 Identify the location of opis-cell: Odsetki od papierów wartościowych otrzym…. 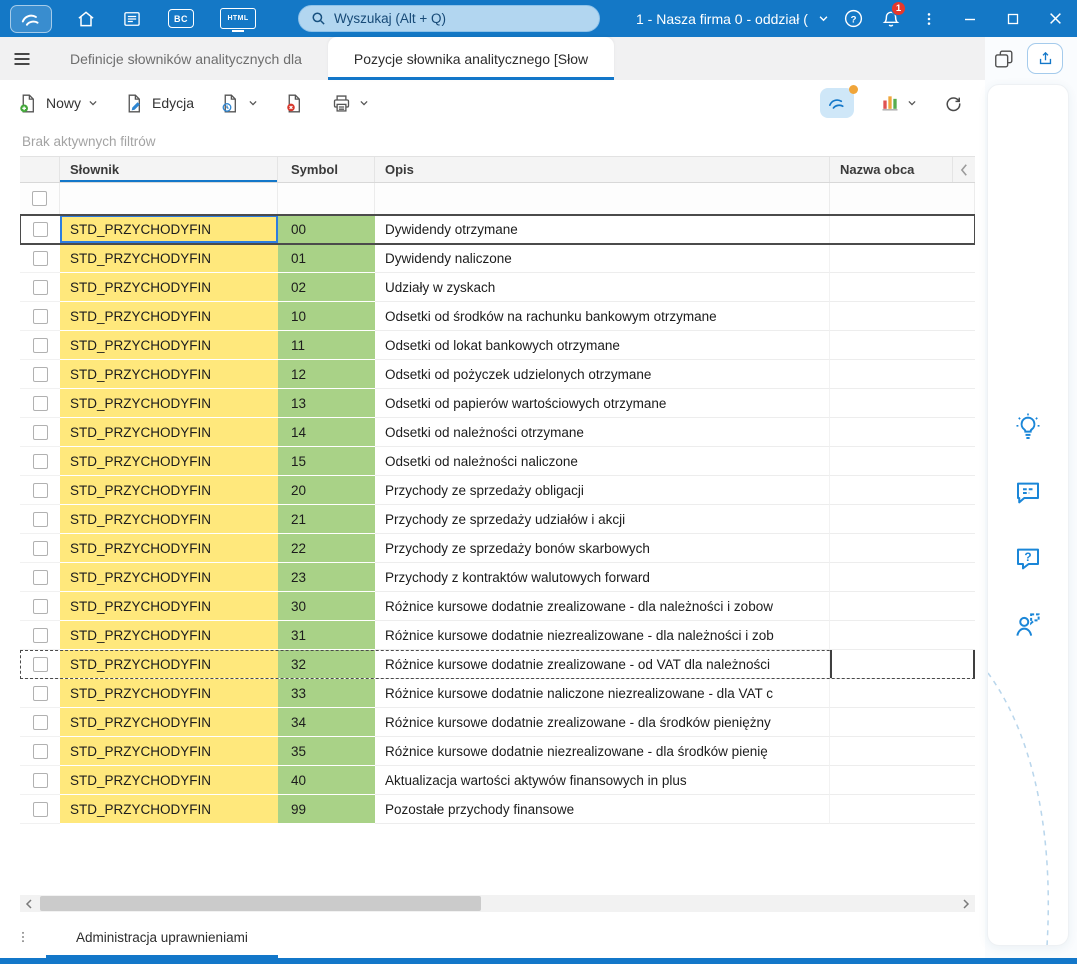
(602, 403).